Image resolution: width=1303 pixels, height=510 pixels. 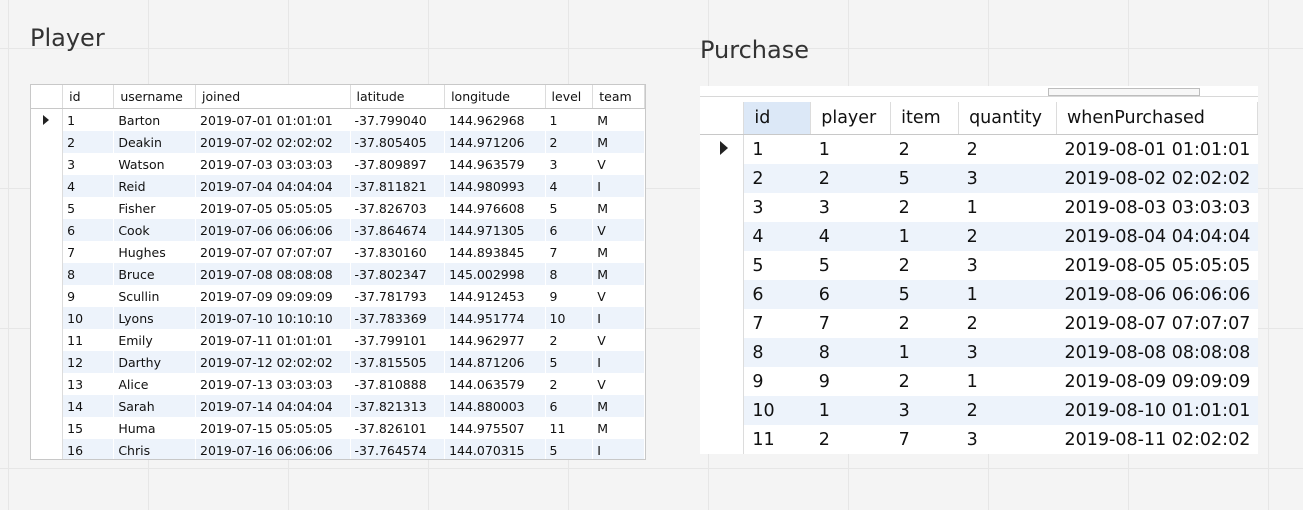 I want to click on table-cell: 2019-07-12 02:02:02, so click(x=273, y=362).